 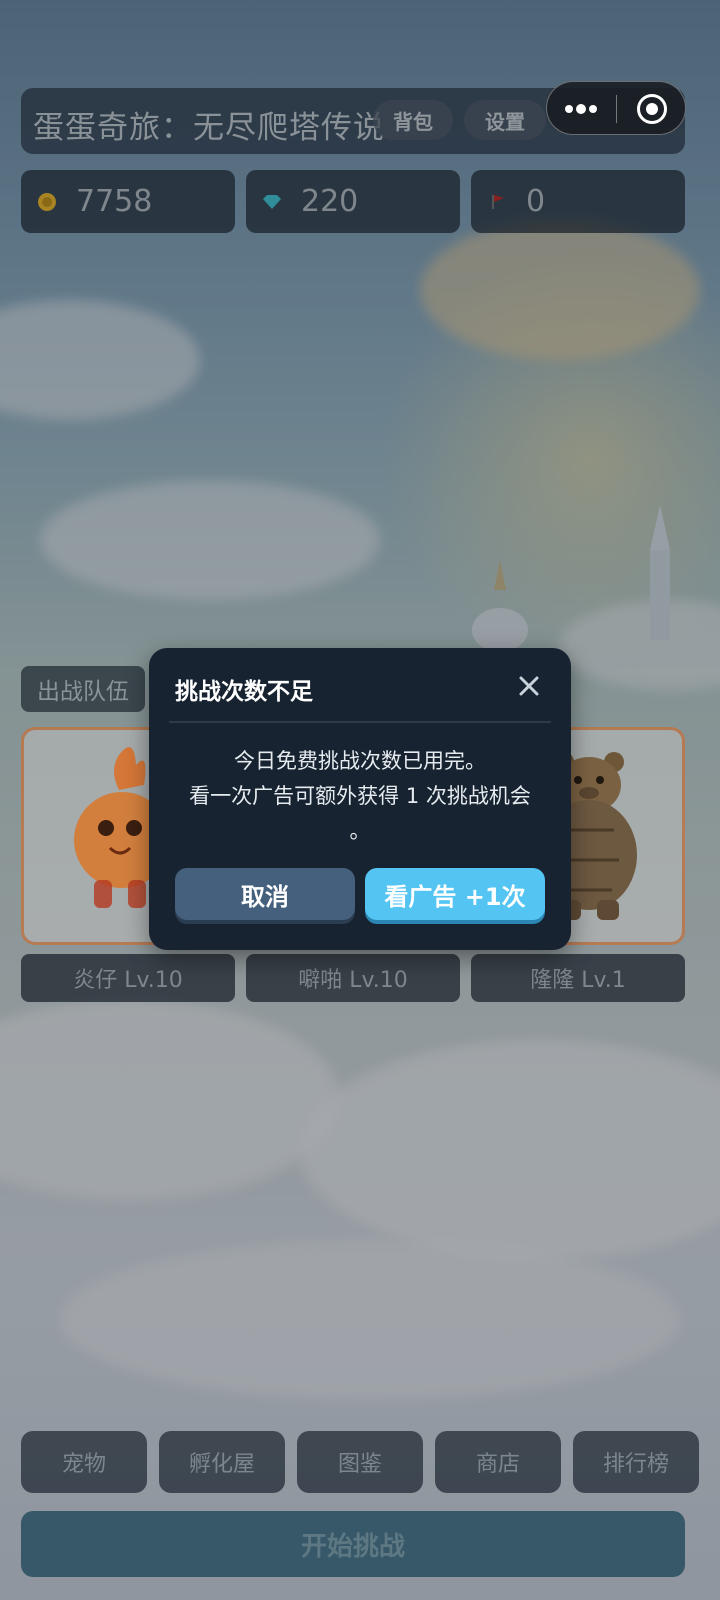 I want to click on dialog-divider, so click(x=360, y=722).